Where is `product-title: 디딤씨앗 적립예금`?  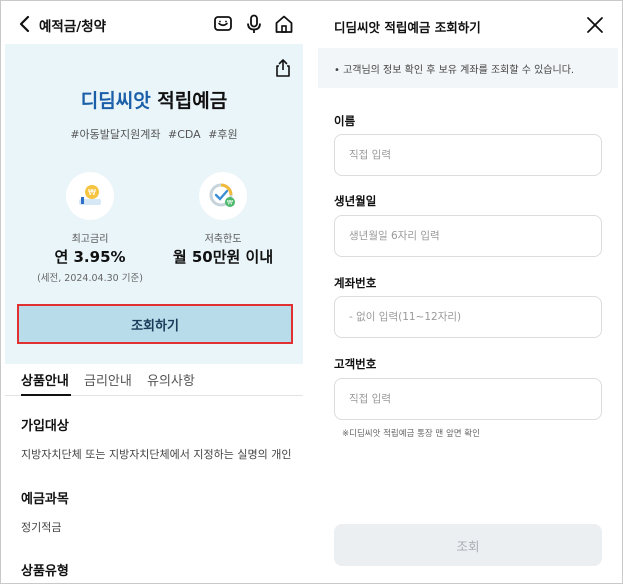 product-title: 디딤씨앗 적립예금 is located at coordinates (154, 99).